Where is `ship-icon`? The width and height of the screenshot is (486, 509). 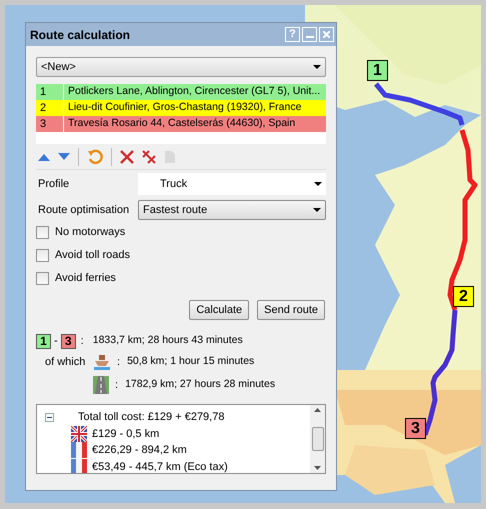
ship-icon is located at coordinates (102, 362).